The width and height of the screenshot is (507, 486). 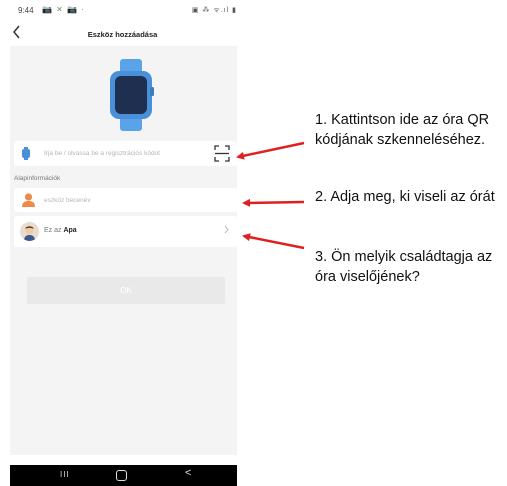 What do you see at coordinates (270, 150) in the screenshot?
I see `arrow-to-scan` at bounding box center [270, 150].